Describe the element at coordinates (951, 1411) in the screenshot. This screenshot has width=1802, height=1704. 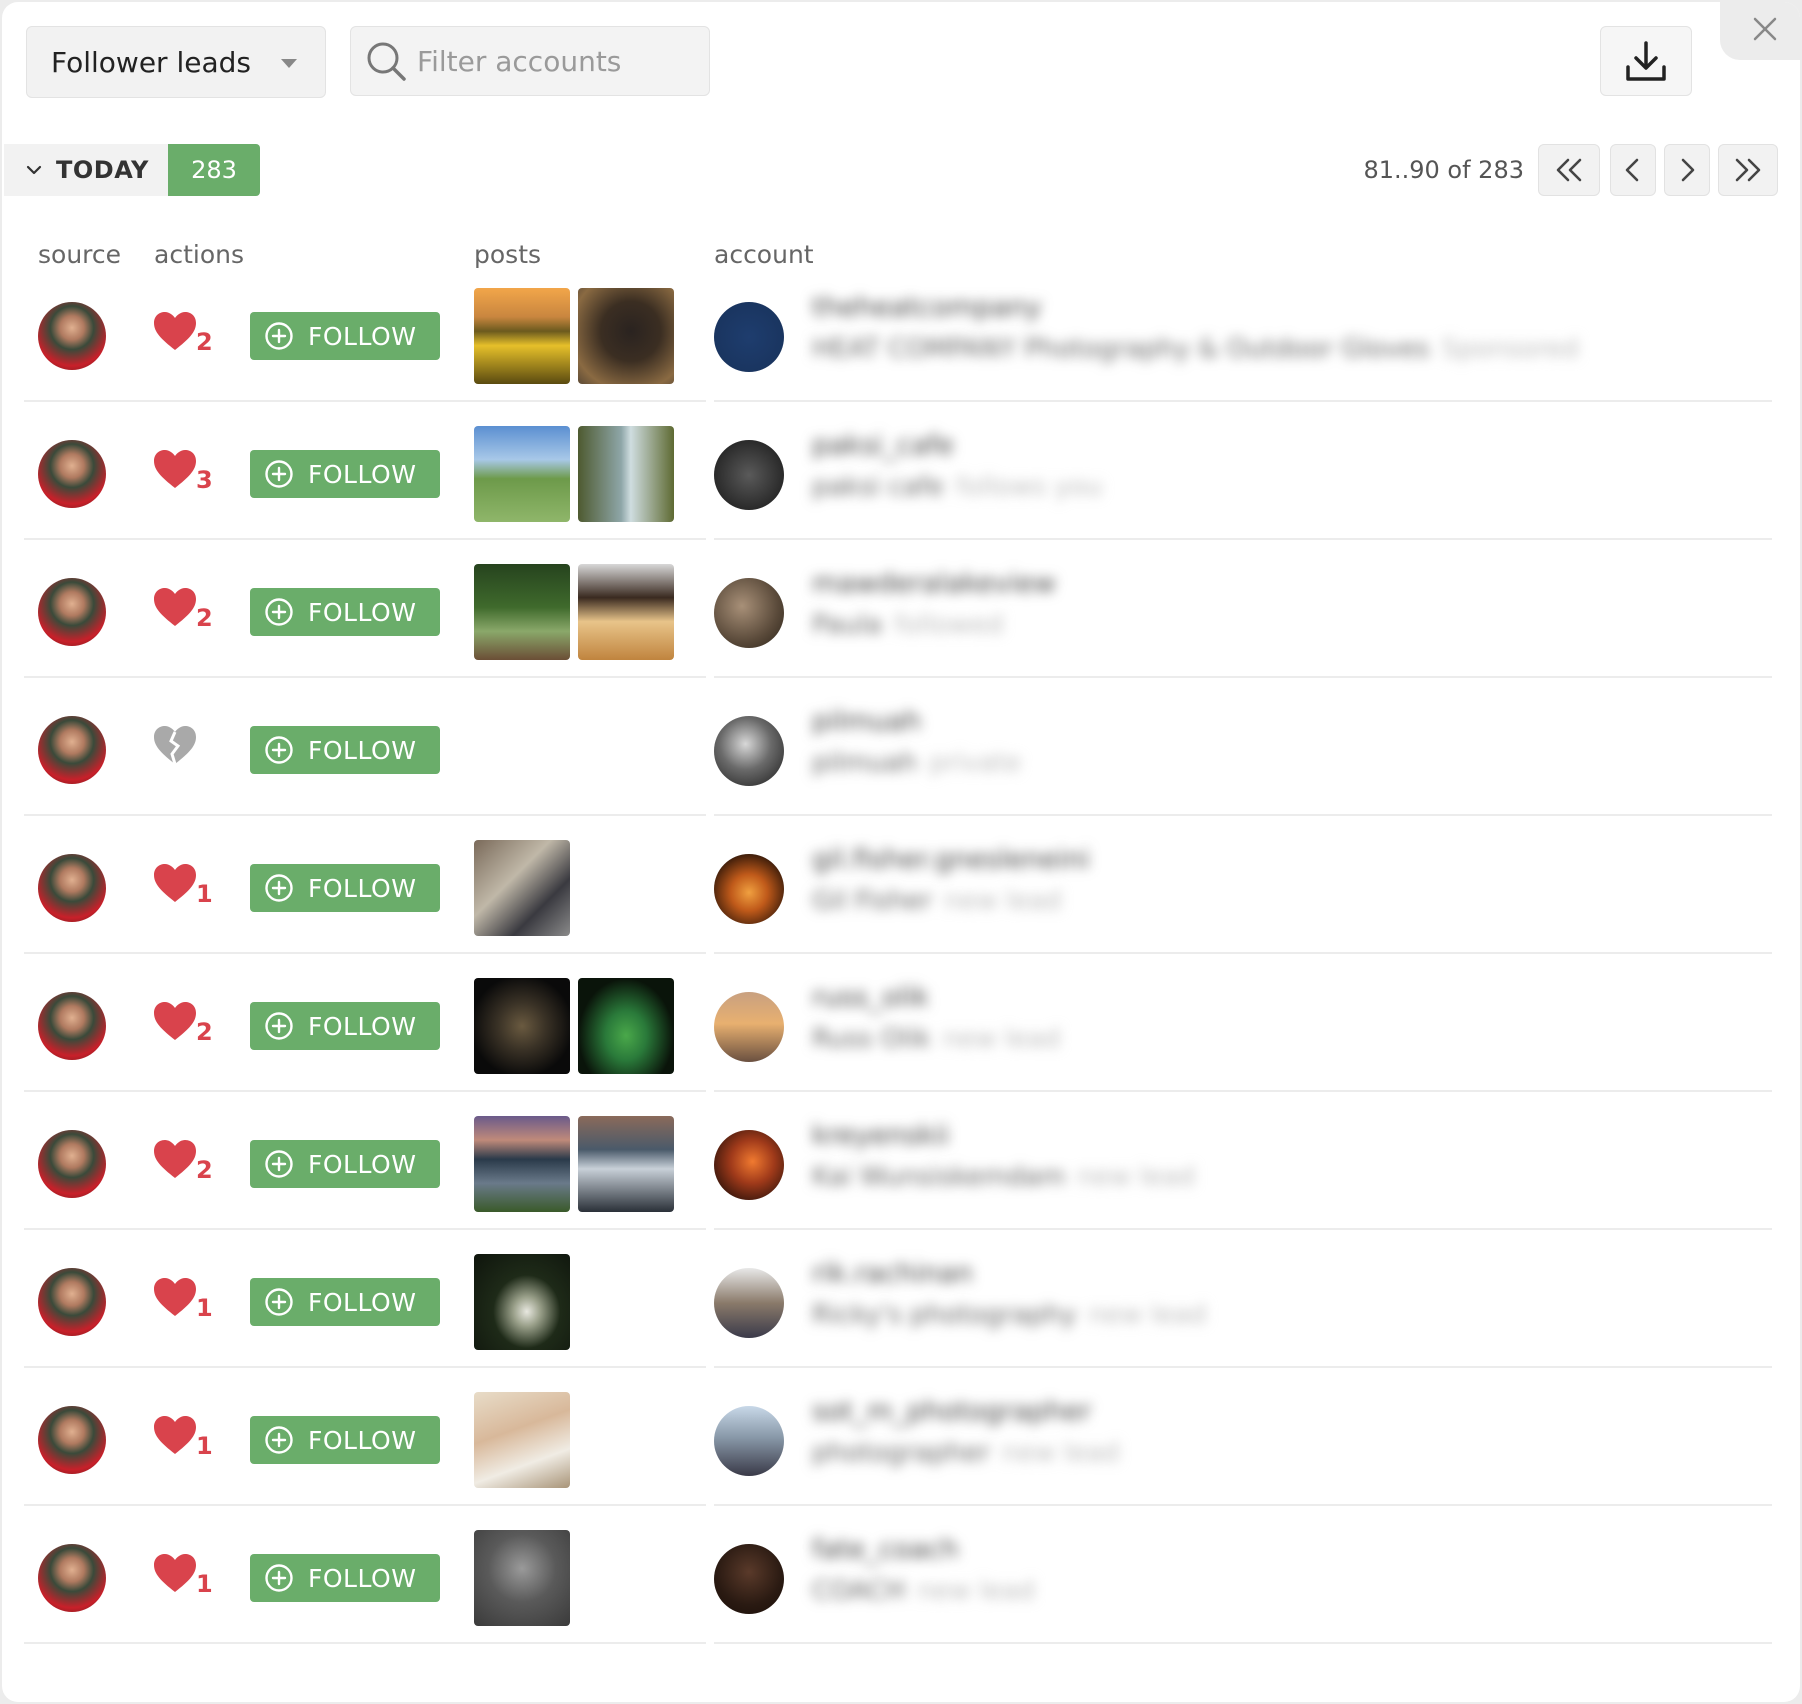
I see `account-username: sot_m_photographer` at that location.